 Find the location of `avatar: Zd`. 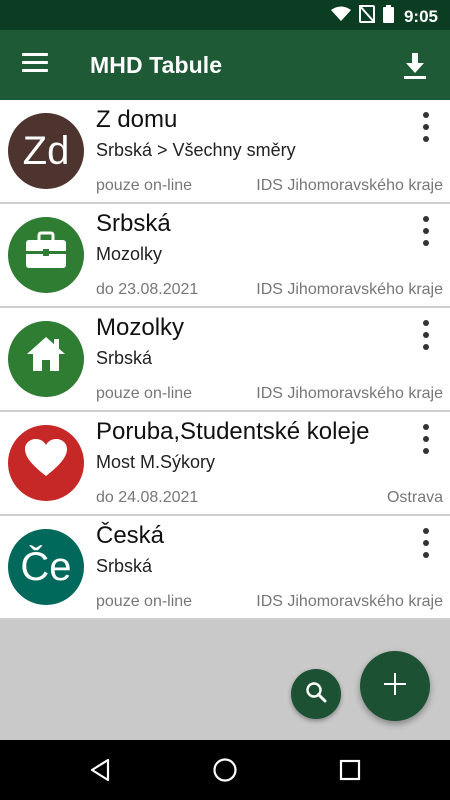

avatar: Zd is located at coordinates (46, 151).